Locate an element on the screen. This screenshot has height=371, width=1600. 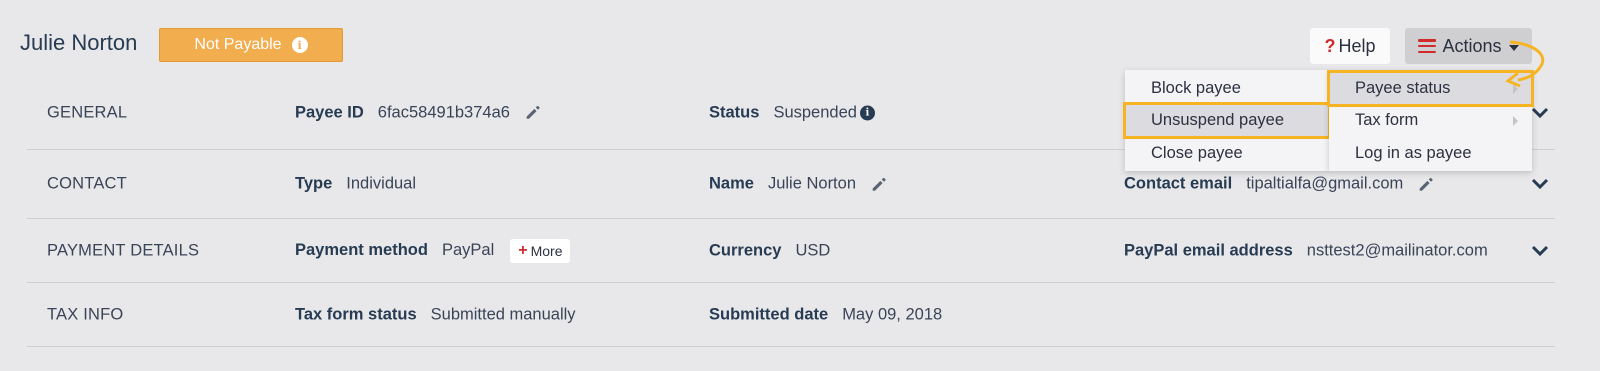
section-title: CONTACT is located at coordinates (87, 183).